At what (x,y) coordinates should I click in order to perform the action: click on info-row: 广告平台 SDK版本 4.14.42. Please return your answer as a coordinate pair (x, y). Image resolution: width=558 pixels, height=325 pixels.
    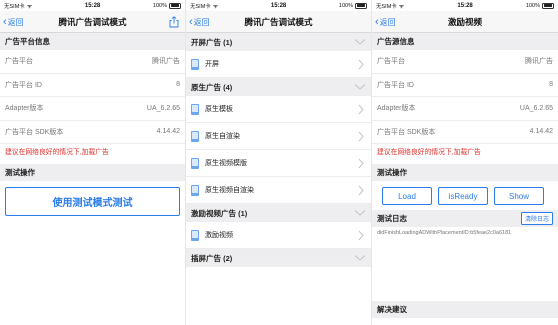
    Looking at the image, I should click on (92, 132).